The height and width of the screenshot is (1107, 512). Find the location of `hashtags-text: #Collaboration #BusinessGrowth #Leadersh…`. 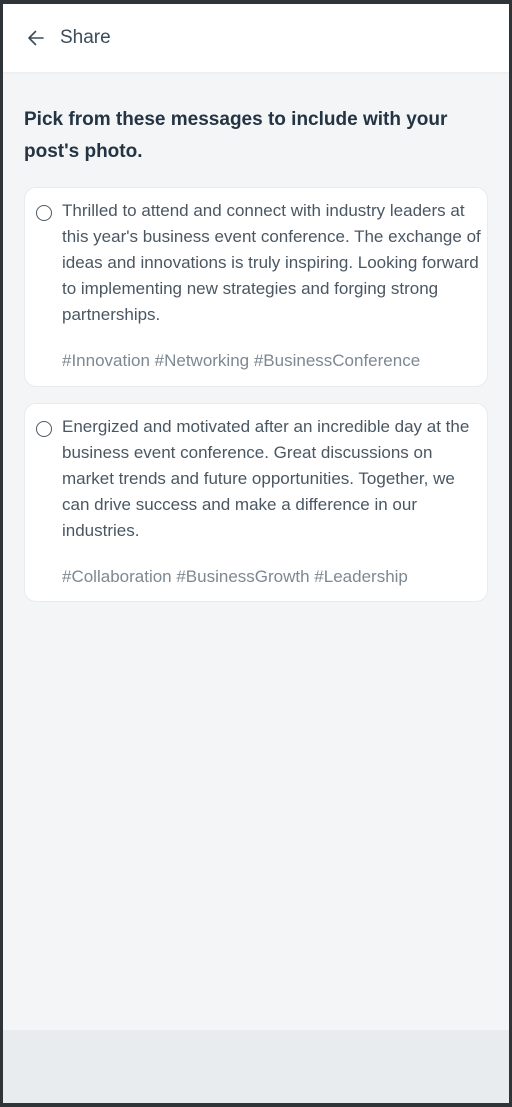

hashtags-text: #Collaboration #BusinessGrowth #Leadersh… is located at coordinates (235, 576).